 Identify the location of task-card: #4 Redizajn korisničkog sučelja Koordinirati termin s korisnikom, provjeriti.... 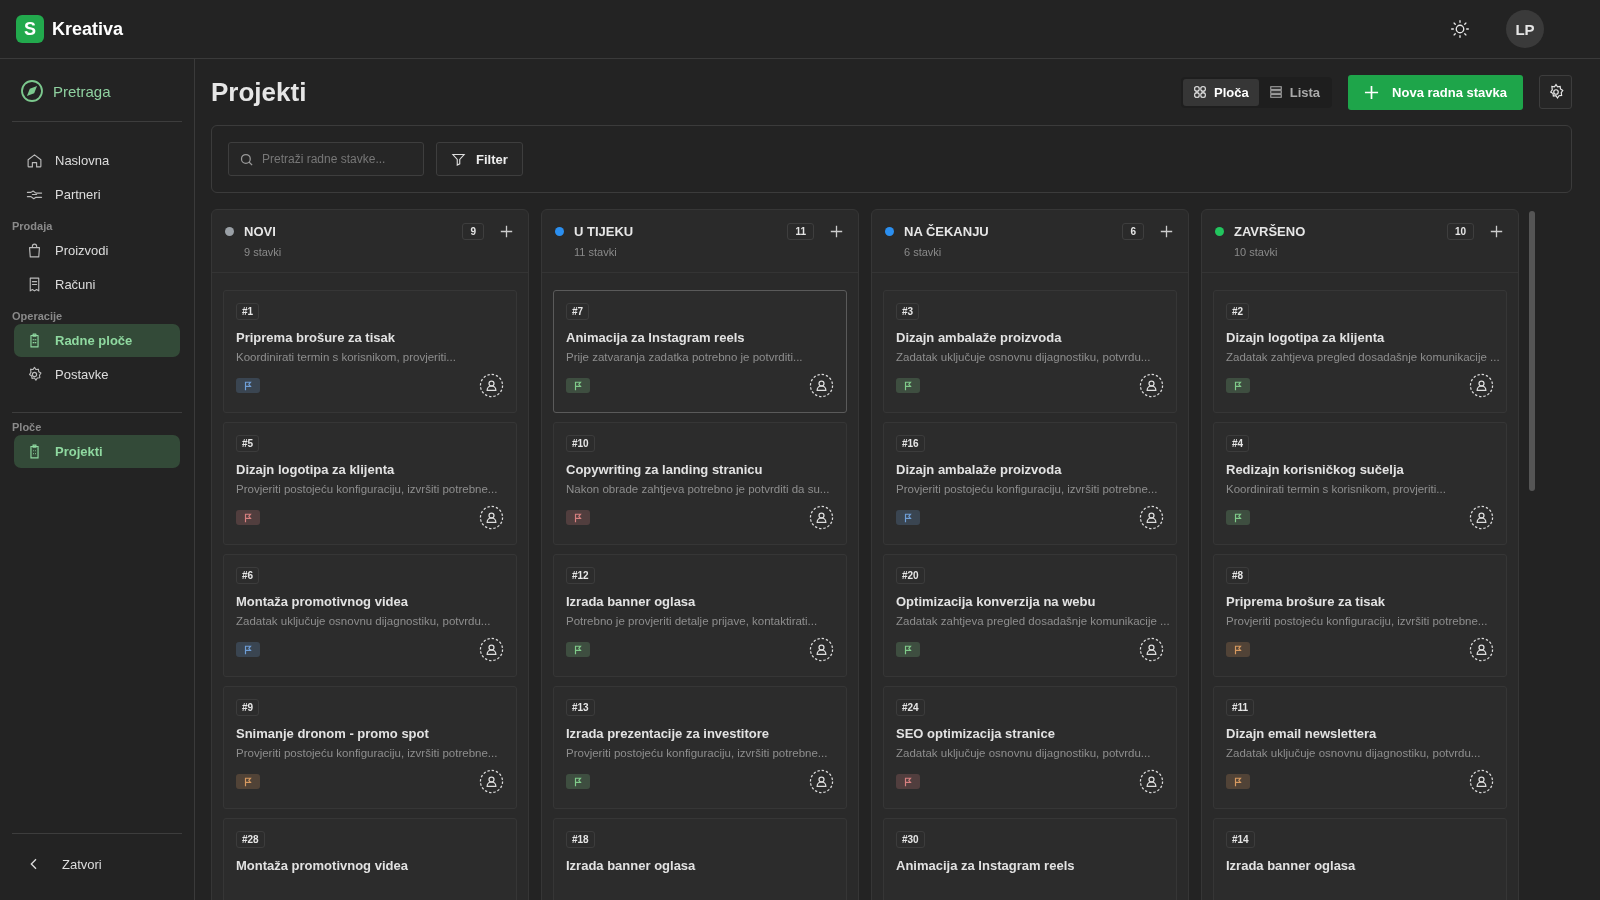
(1360, 483).